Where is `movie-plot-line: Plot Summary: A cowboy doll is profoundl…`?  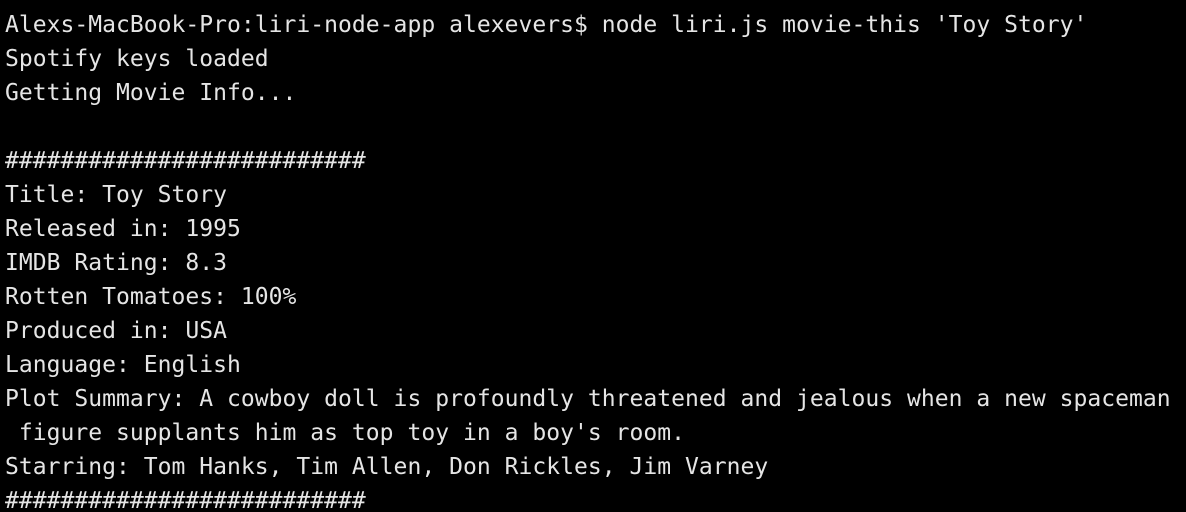
movie-plot-line: Plot Summary: A cowboy doll is profoundl… is located at coordinates (588, 399).